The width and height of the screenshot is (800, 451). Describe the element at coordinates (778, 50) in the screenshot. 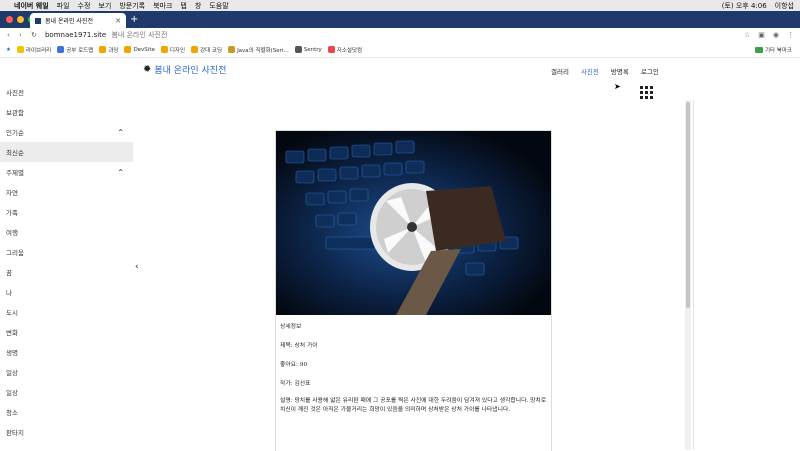

I see `other-bookmarks-label: 기타 북마크` at that location.